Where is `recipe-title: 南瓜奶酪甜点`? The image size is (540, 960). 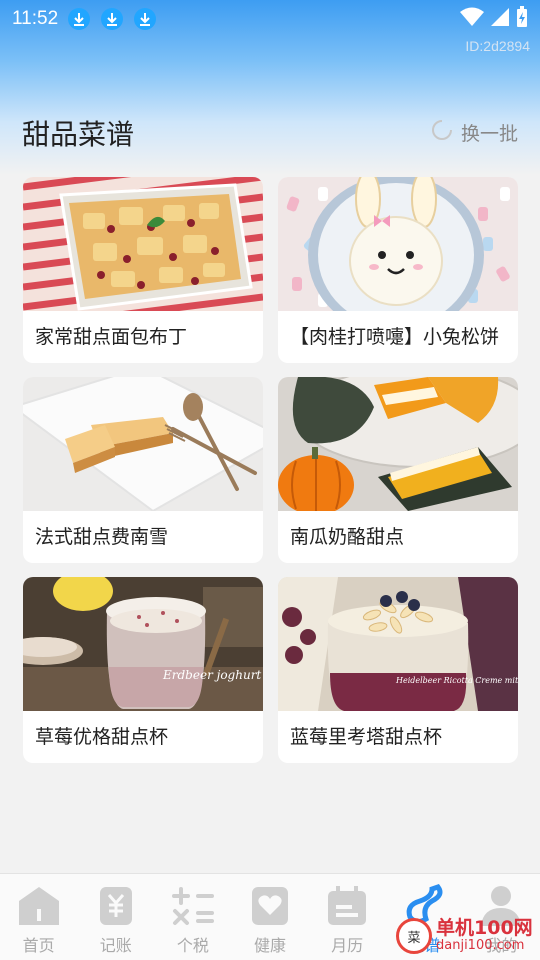
recipe-title: 南瓜奶酪甜点 is located at coordinates (347, 537).